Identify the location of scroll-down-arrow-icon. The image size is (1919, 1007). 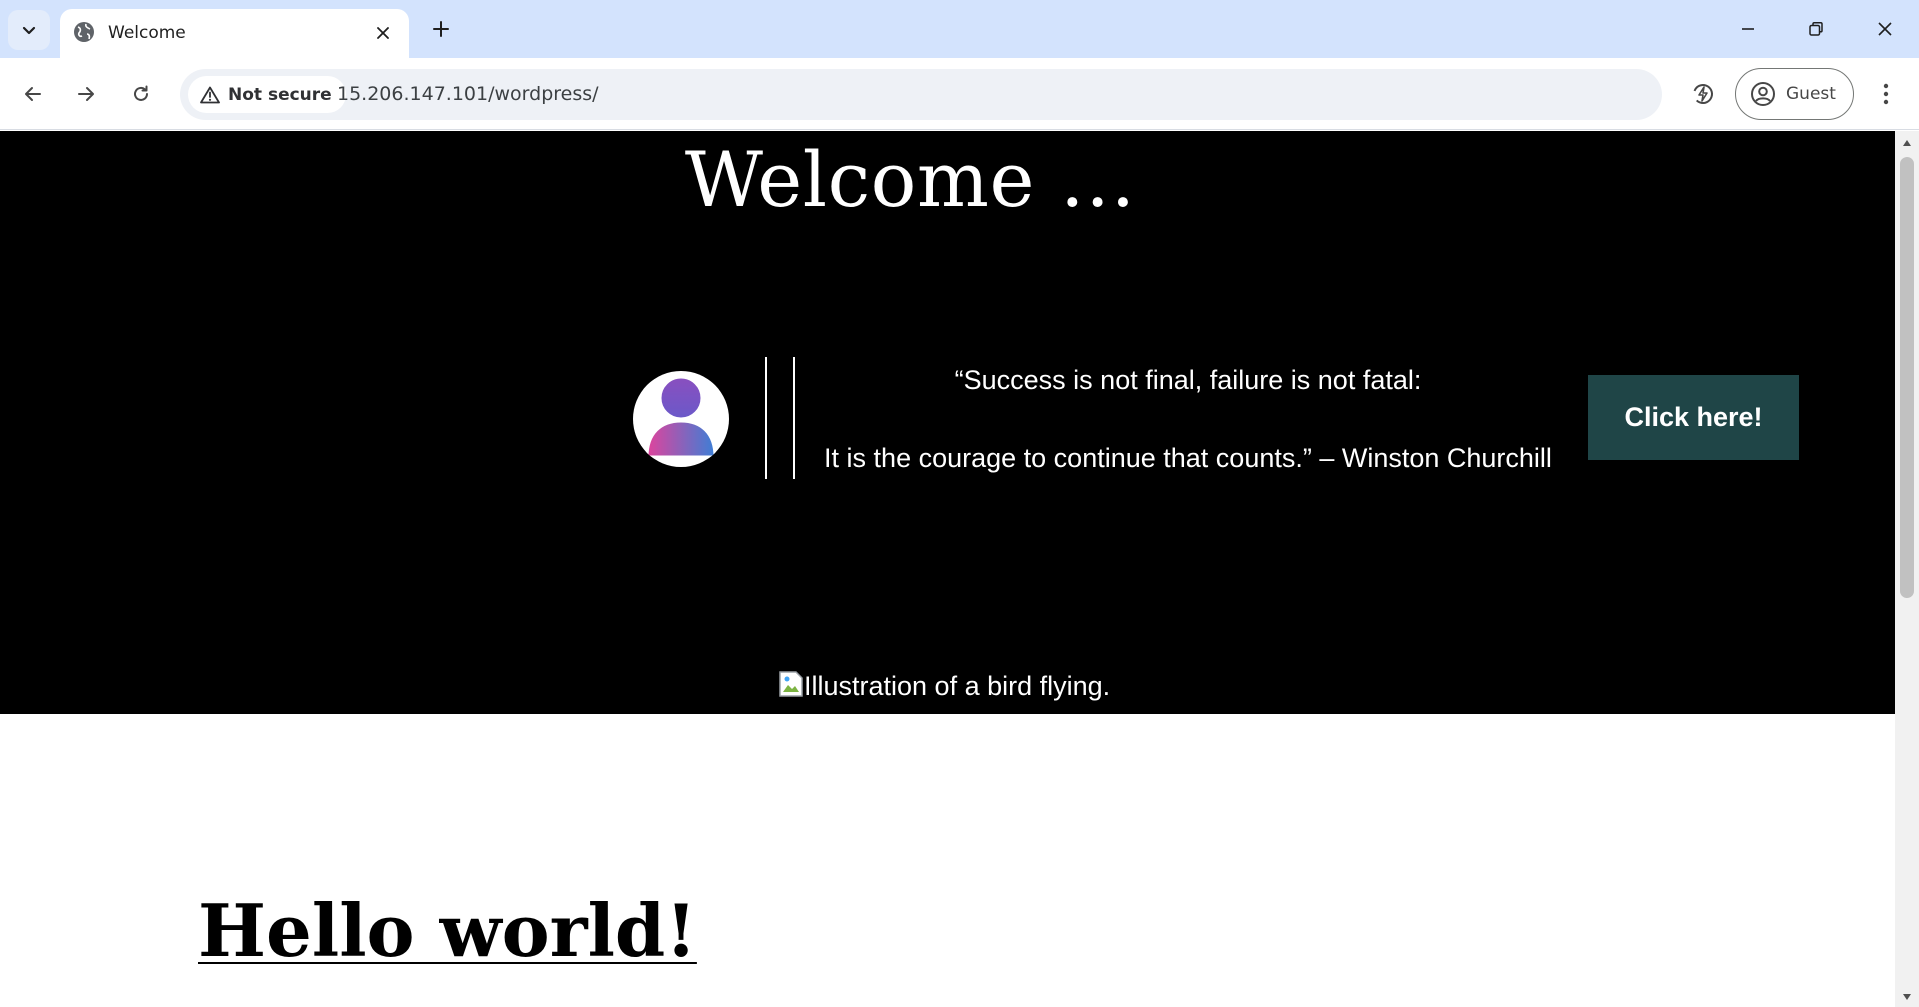
(1907, 997).